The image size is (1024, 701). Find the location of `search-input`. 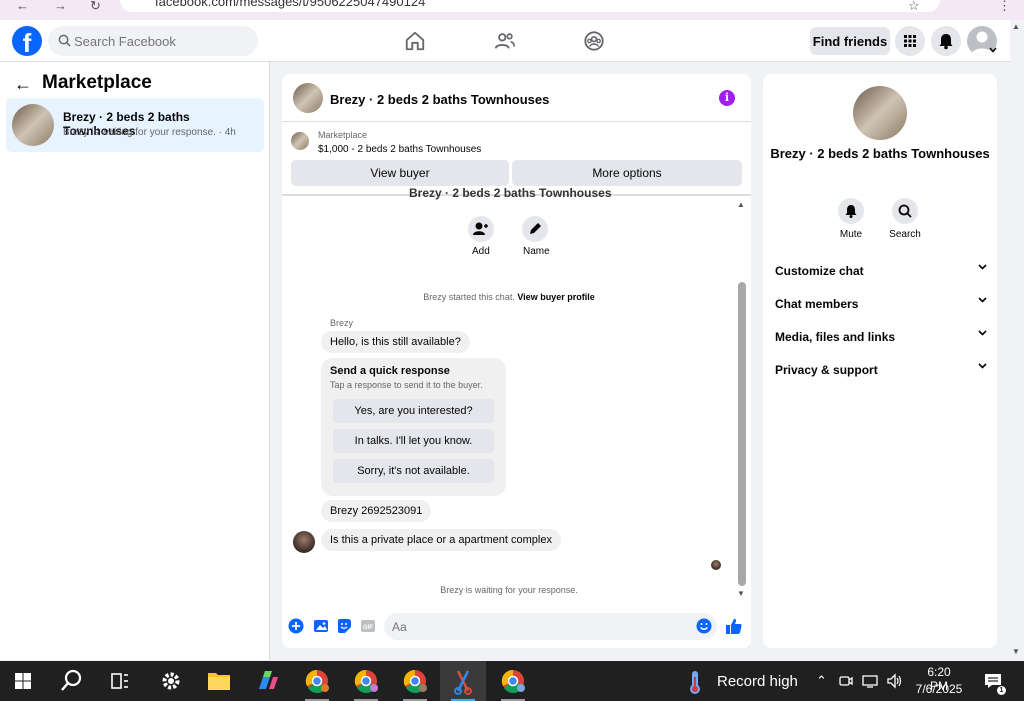

search-input is located at coordinates (164, 41).